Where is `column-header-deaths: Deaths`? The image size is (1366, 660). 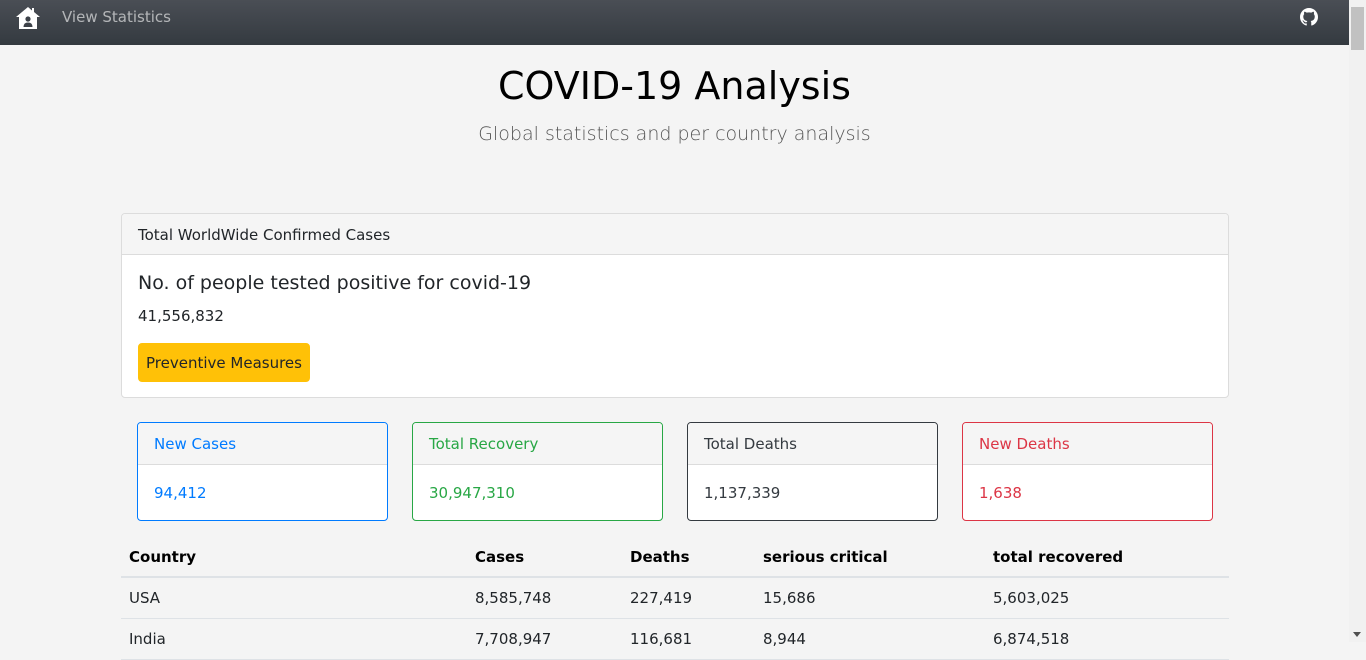
column-header-deaths: Deaths is located at coordinates (688, 557).